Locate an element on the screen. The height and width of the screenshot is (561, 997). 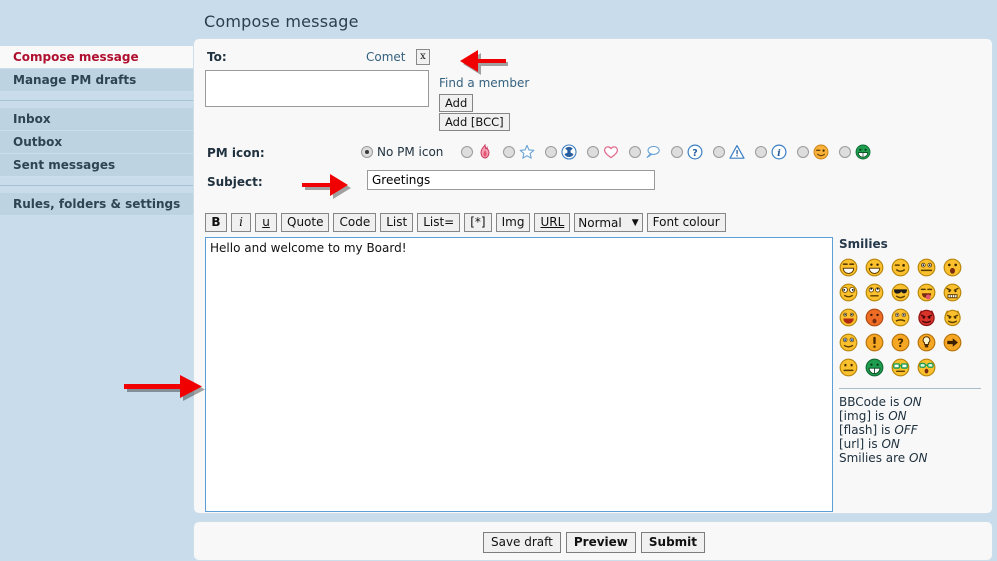
pm-icon-option-smiley-green-grin is located at coordinates (855, 152).